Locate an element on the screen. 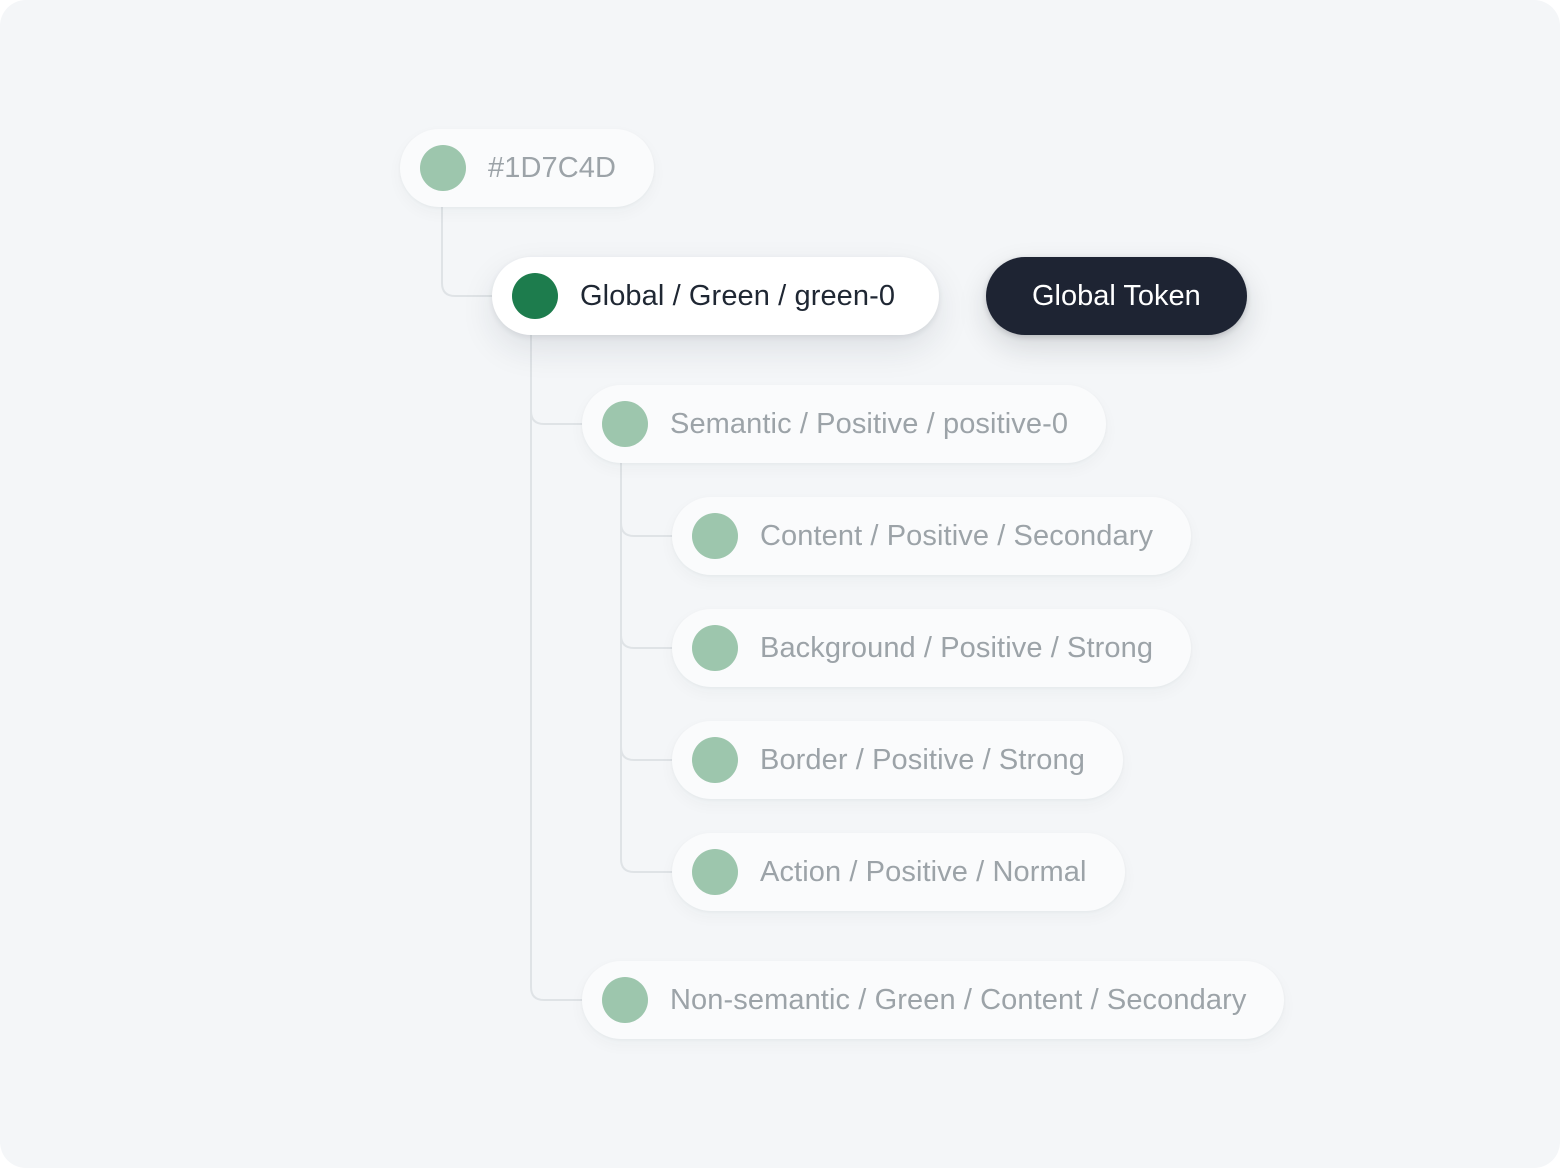  node-background-positive-strong: Background / Positive / Strong is located at coordinates (932, 648).